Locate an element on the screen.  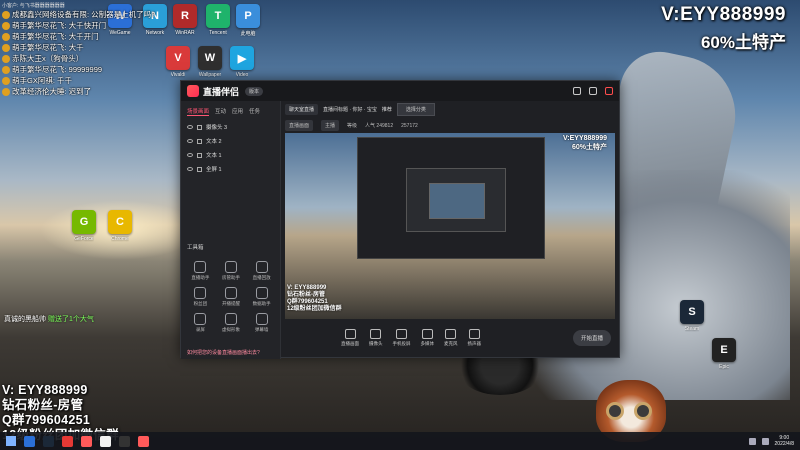
app-logo-icon is located at coordinates (193, 91).